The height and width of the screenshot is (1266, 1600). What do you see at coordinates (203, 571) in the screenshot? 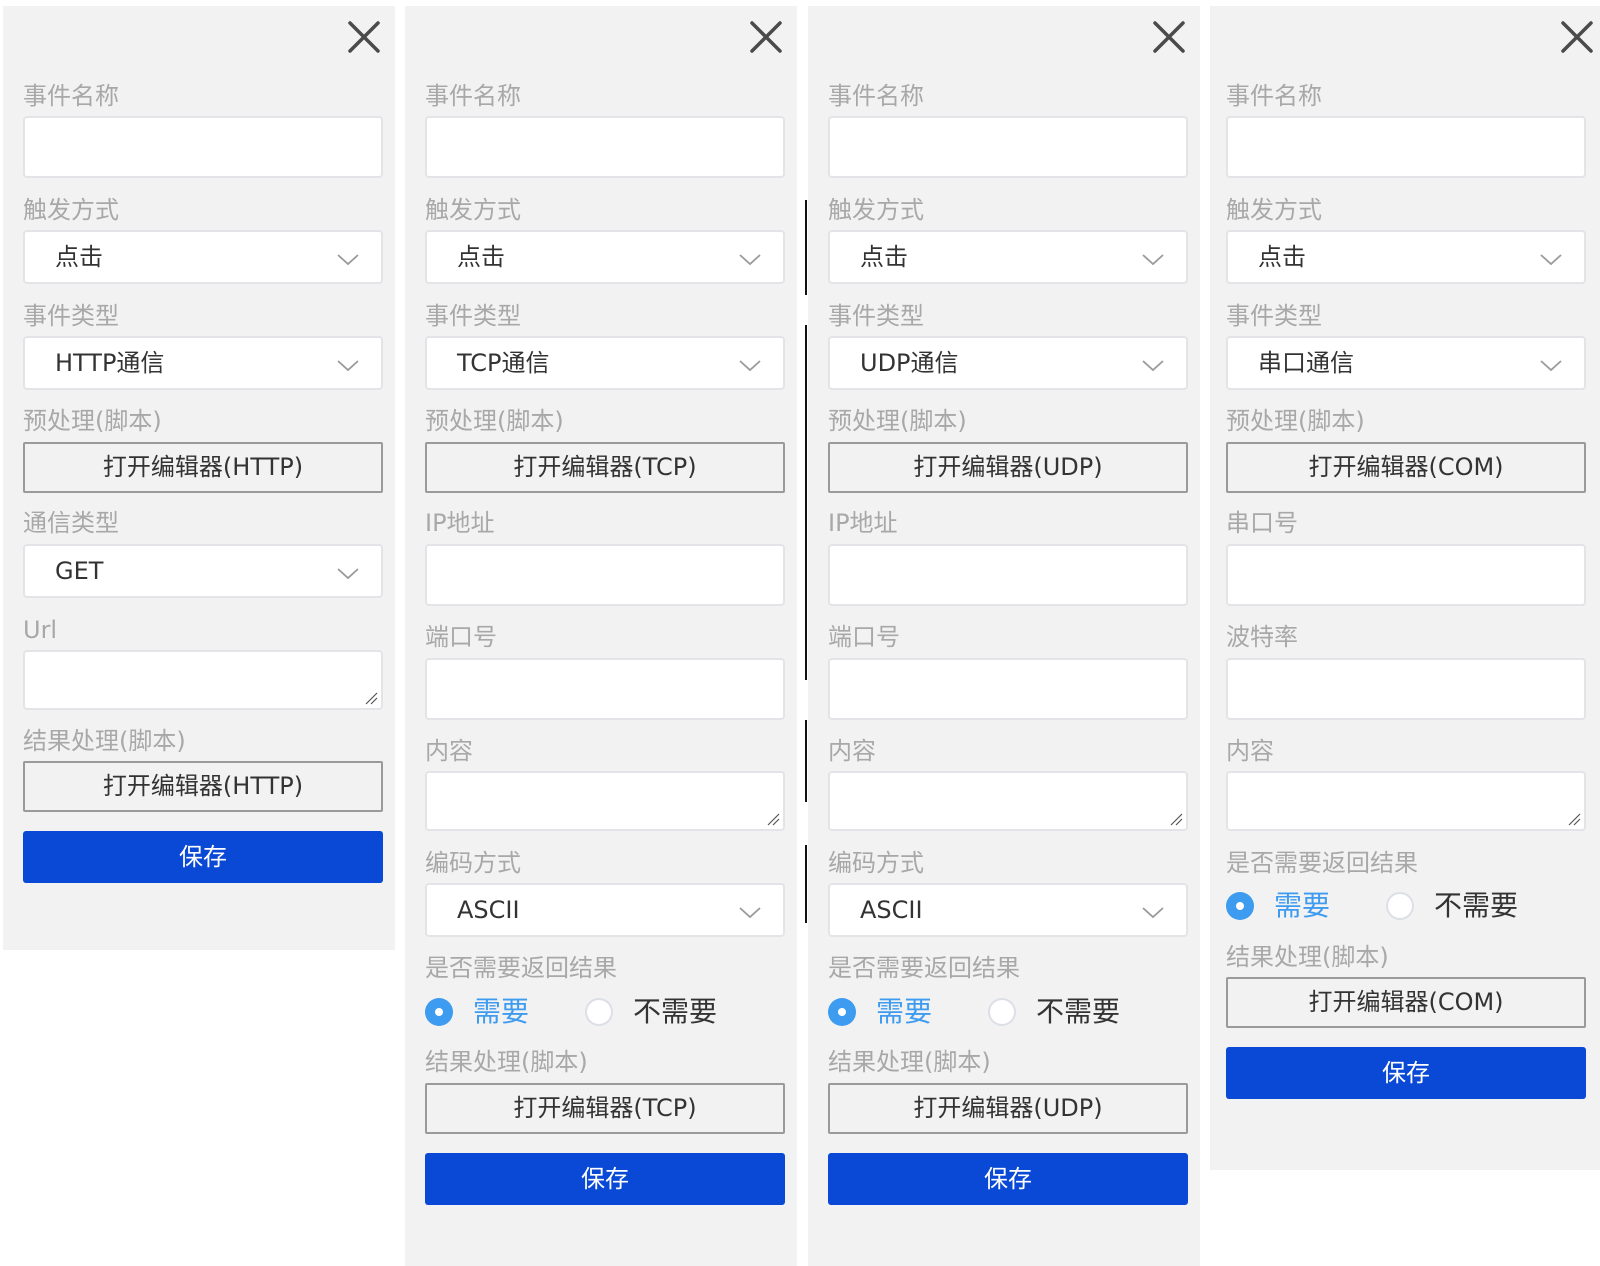
I see `comm-type-select: GET` at bounding box center [203, 571].